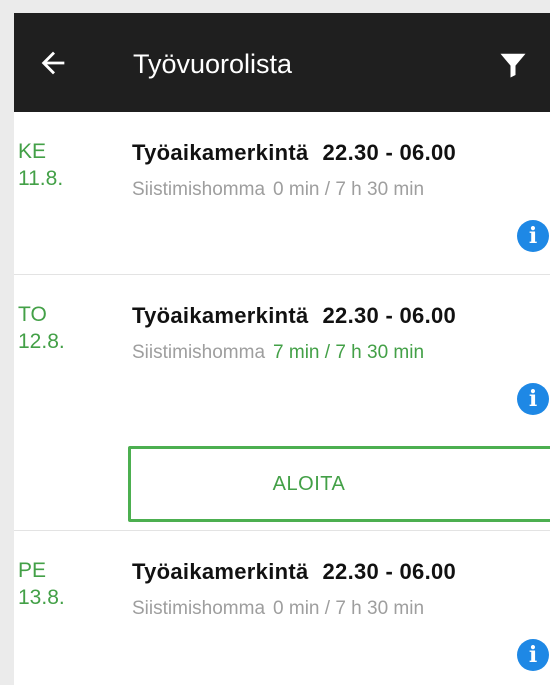 This screenshot has width=550, height=685. What do you see at coordinates (32, 314) in the screenshot?
I see `weekday-label: TO` at bounding box center [32, 314].